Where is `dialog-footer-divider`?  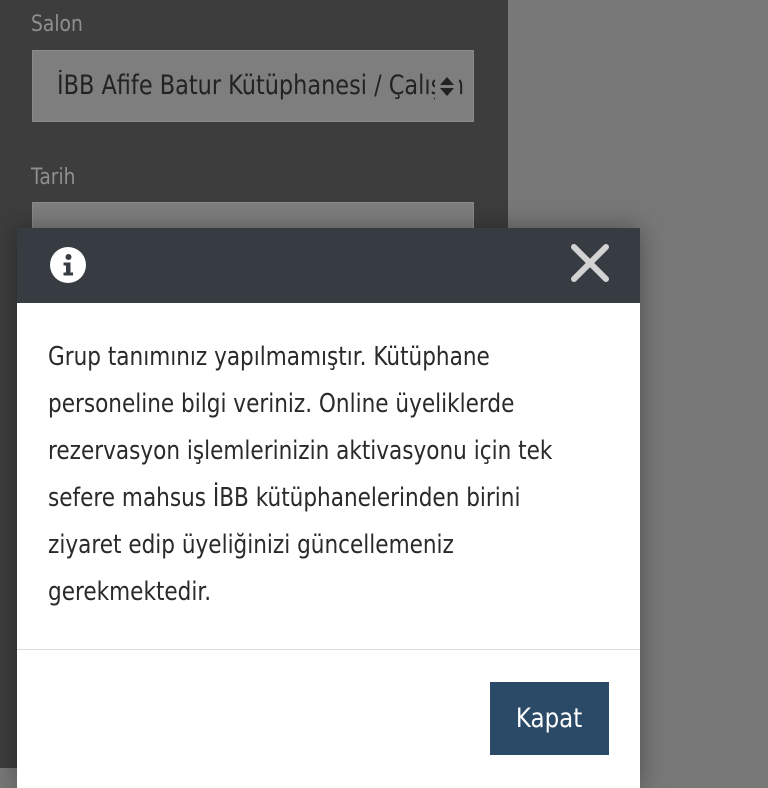 dialog-footer-divider is located at coordinates (328, 649).